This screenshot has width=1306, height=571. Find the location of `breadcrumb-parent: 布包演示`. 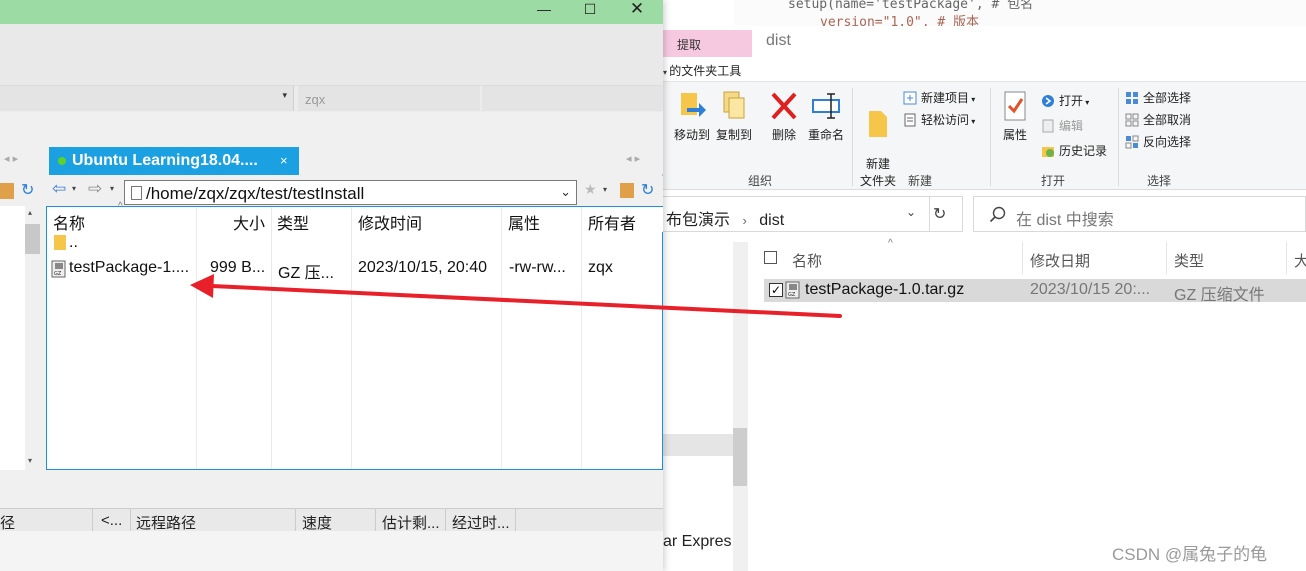

breadcrumb-parent: 布包演示 is located at coordinates (698, 220).